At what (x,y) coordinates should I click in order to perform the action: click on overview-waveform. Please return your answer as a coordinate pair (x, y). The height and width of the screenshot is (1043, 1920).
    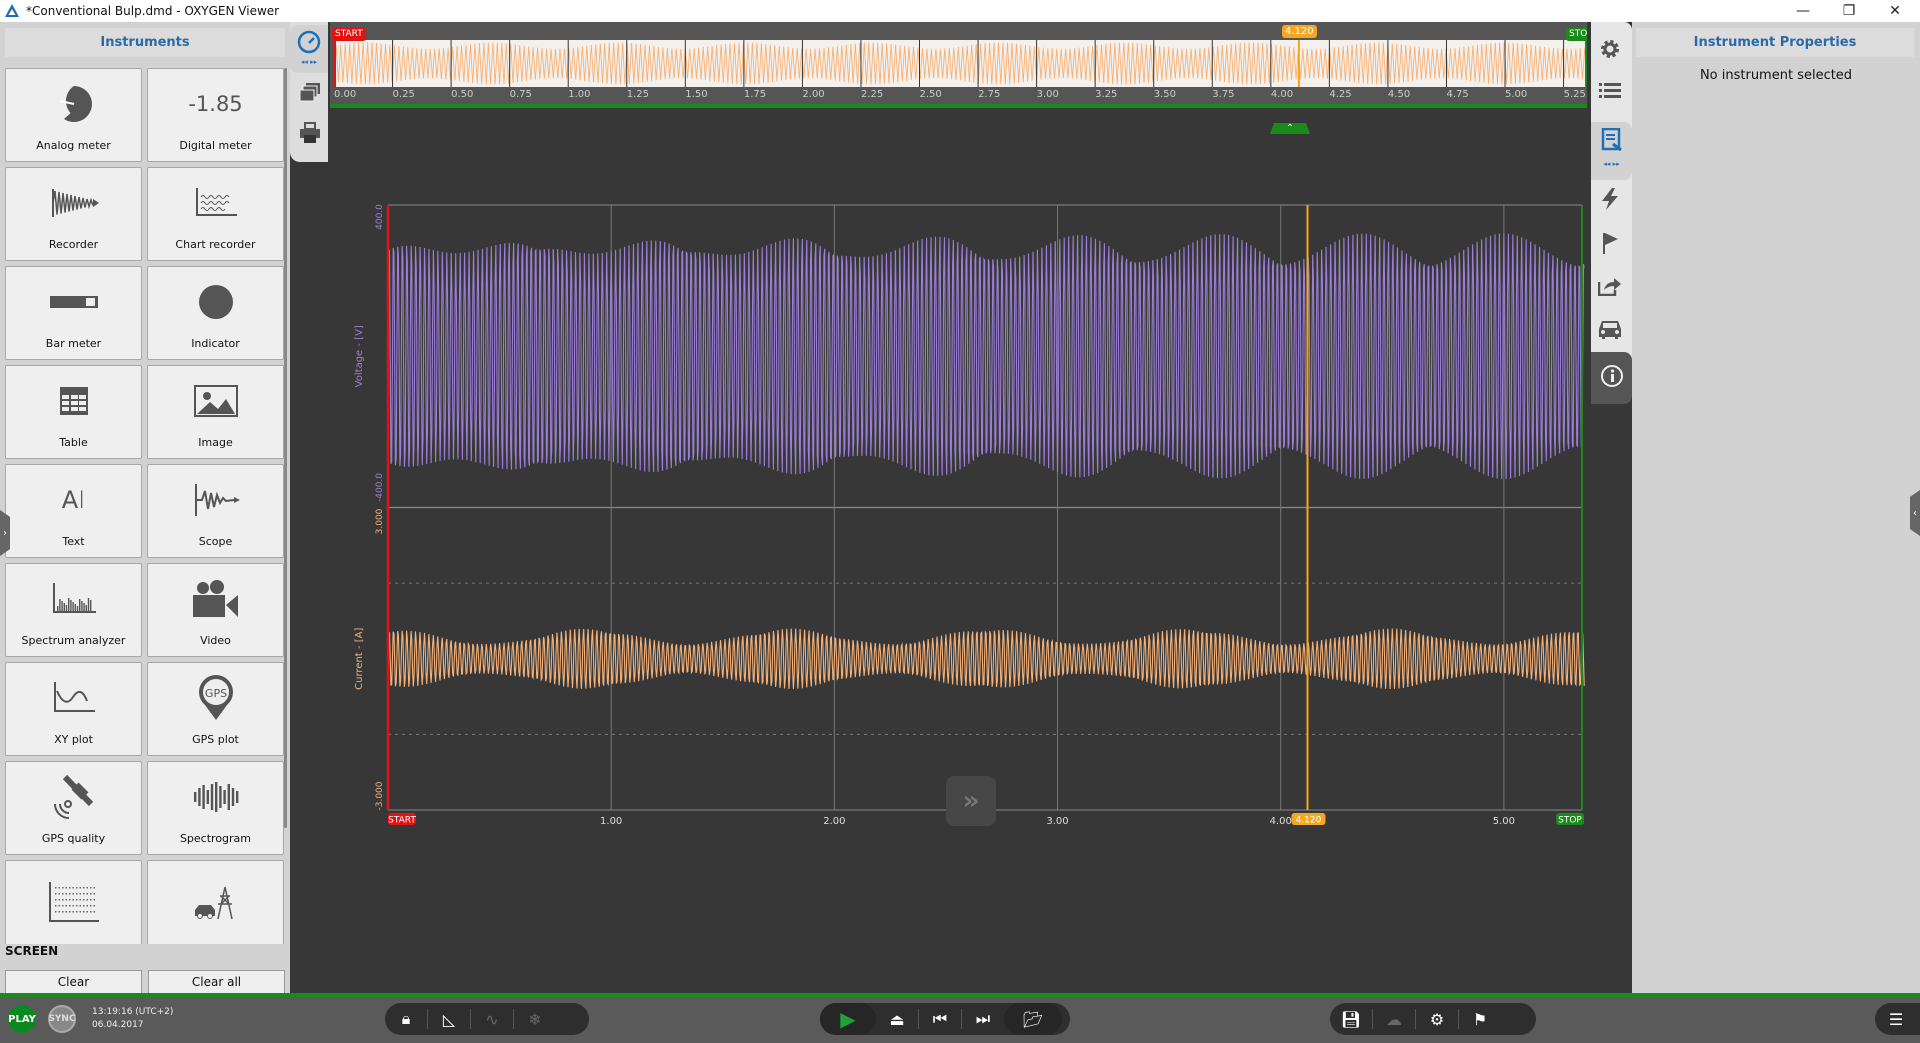
    Looking at the image, I should click on (960, 63).